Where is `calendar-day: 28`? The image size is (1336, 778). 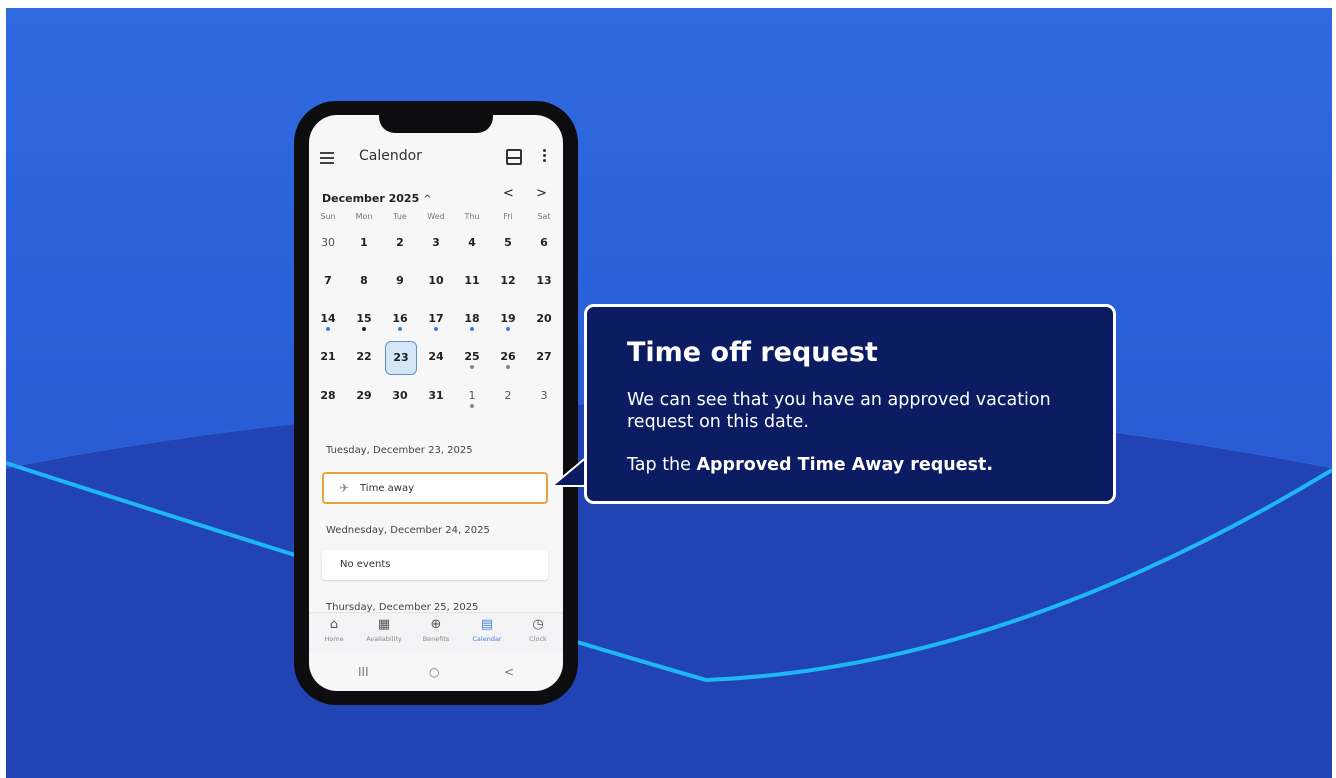 calendar-day: 28 is located at coordinates (328, 396).